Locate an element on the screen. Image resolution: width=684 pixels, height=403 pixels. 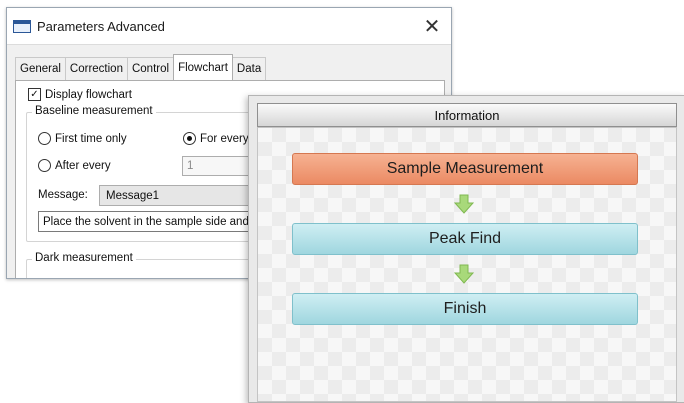
close-icon: ✕ is located at coordinates (432, 26).